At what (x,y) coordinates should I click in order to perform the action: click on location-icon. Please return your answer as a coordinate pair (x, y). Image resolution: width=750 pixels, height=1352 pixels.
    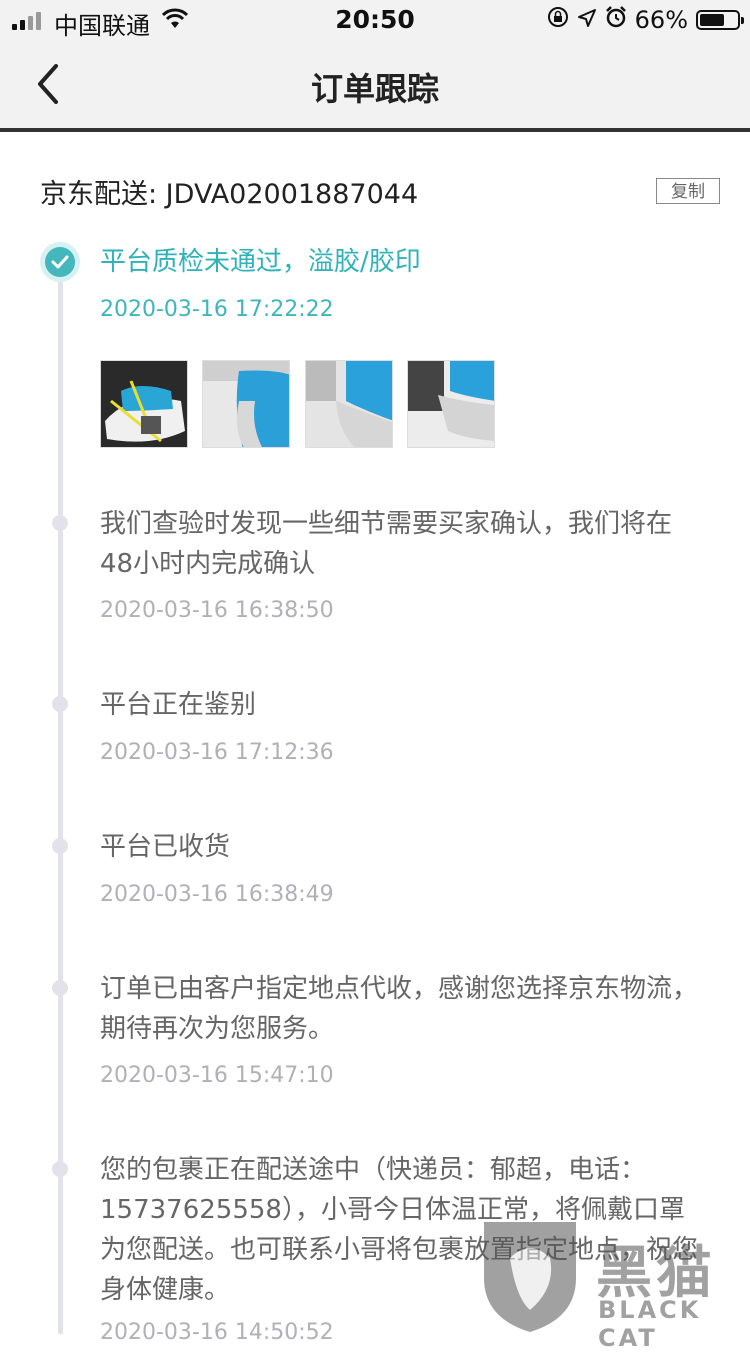
    Looking at the image, I should click on (587, 20).